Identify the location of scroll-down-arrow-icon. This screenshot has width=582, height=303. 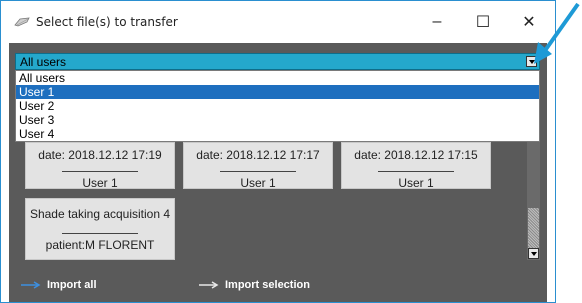
(533, 253).